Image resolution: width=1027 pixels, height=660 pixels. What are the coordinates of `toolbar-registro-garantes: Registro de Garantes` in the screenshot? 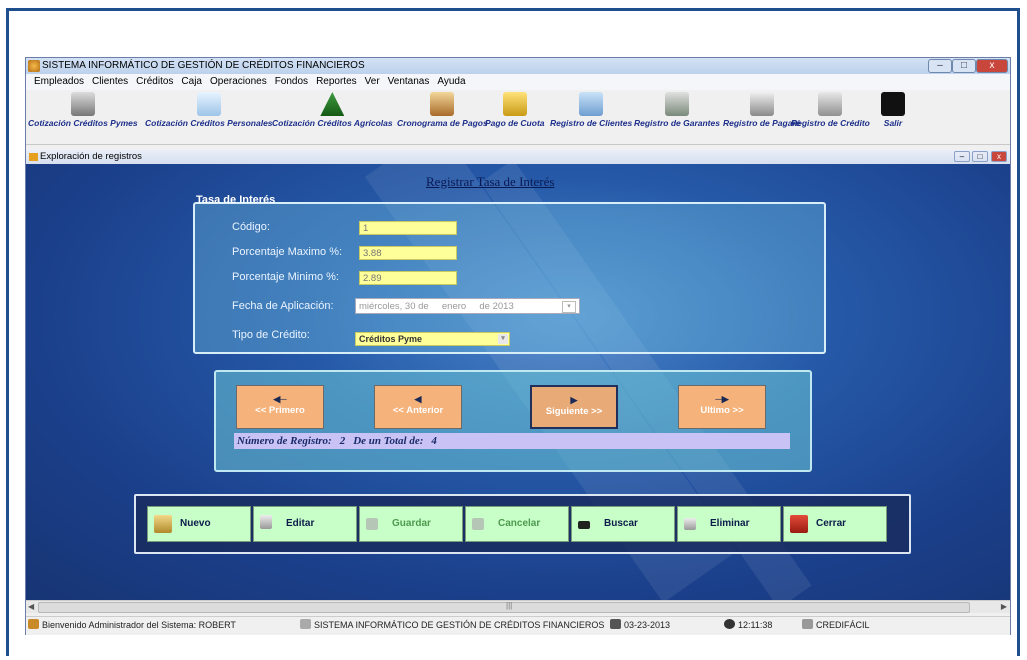 It's located at (677, 110).